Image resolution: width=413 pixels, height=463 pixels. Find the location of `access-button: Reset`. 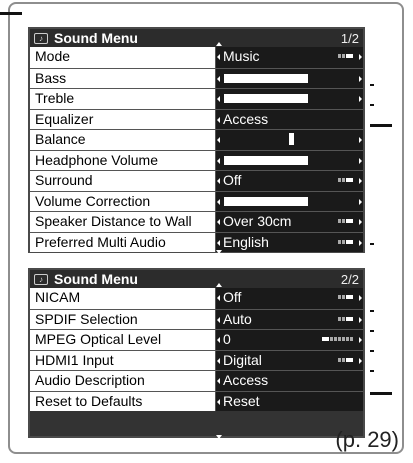

access-button: Reset is located at coordinates (289, 401).